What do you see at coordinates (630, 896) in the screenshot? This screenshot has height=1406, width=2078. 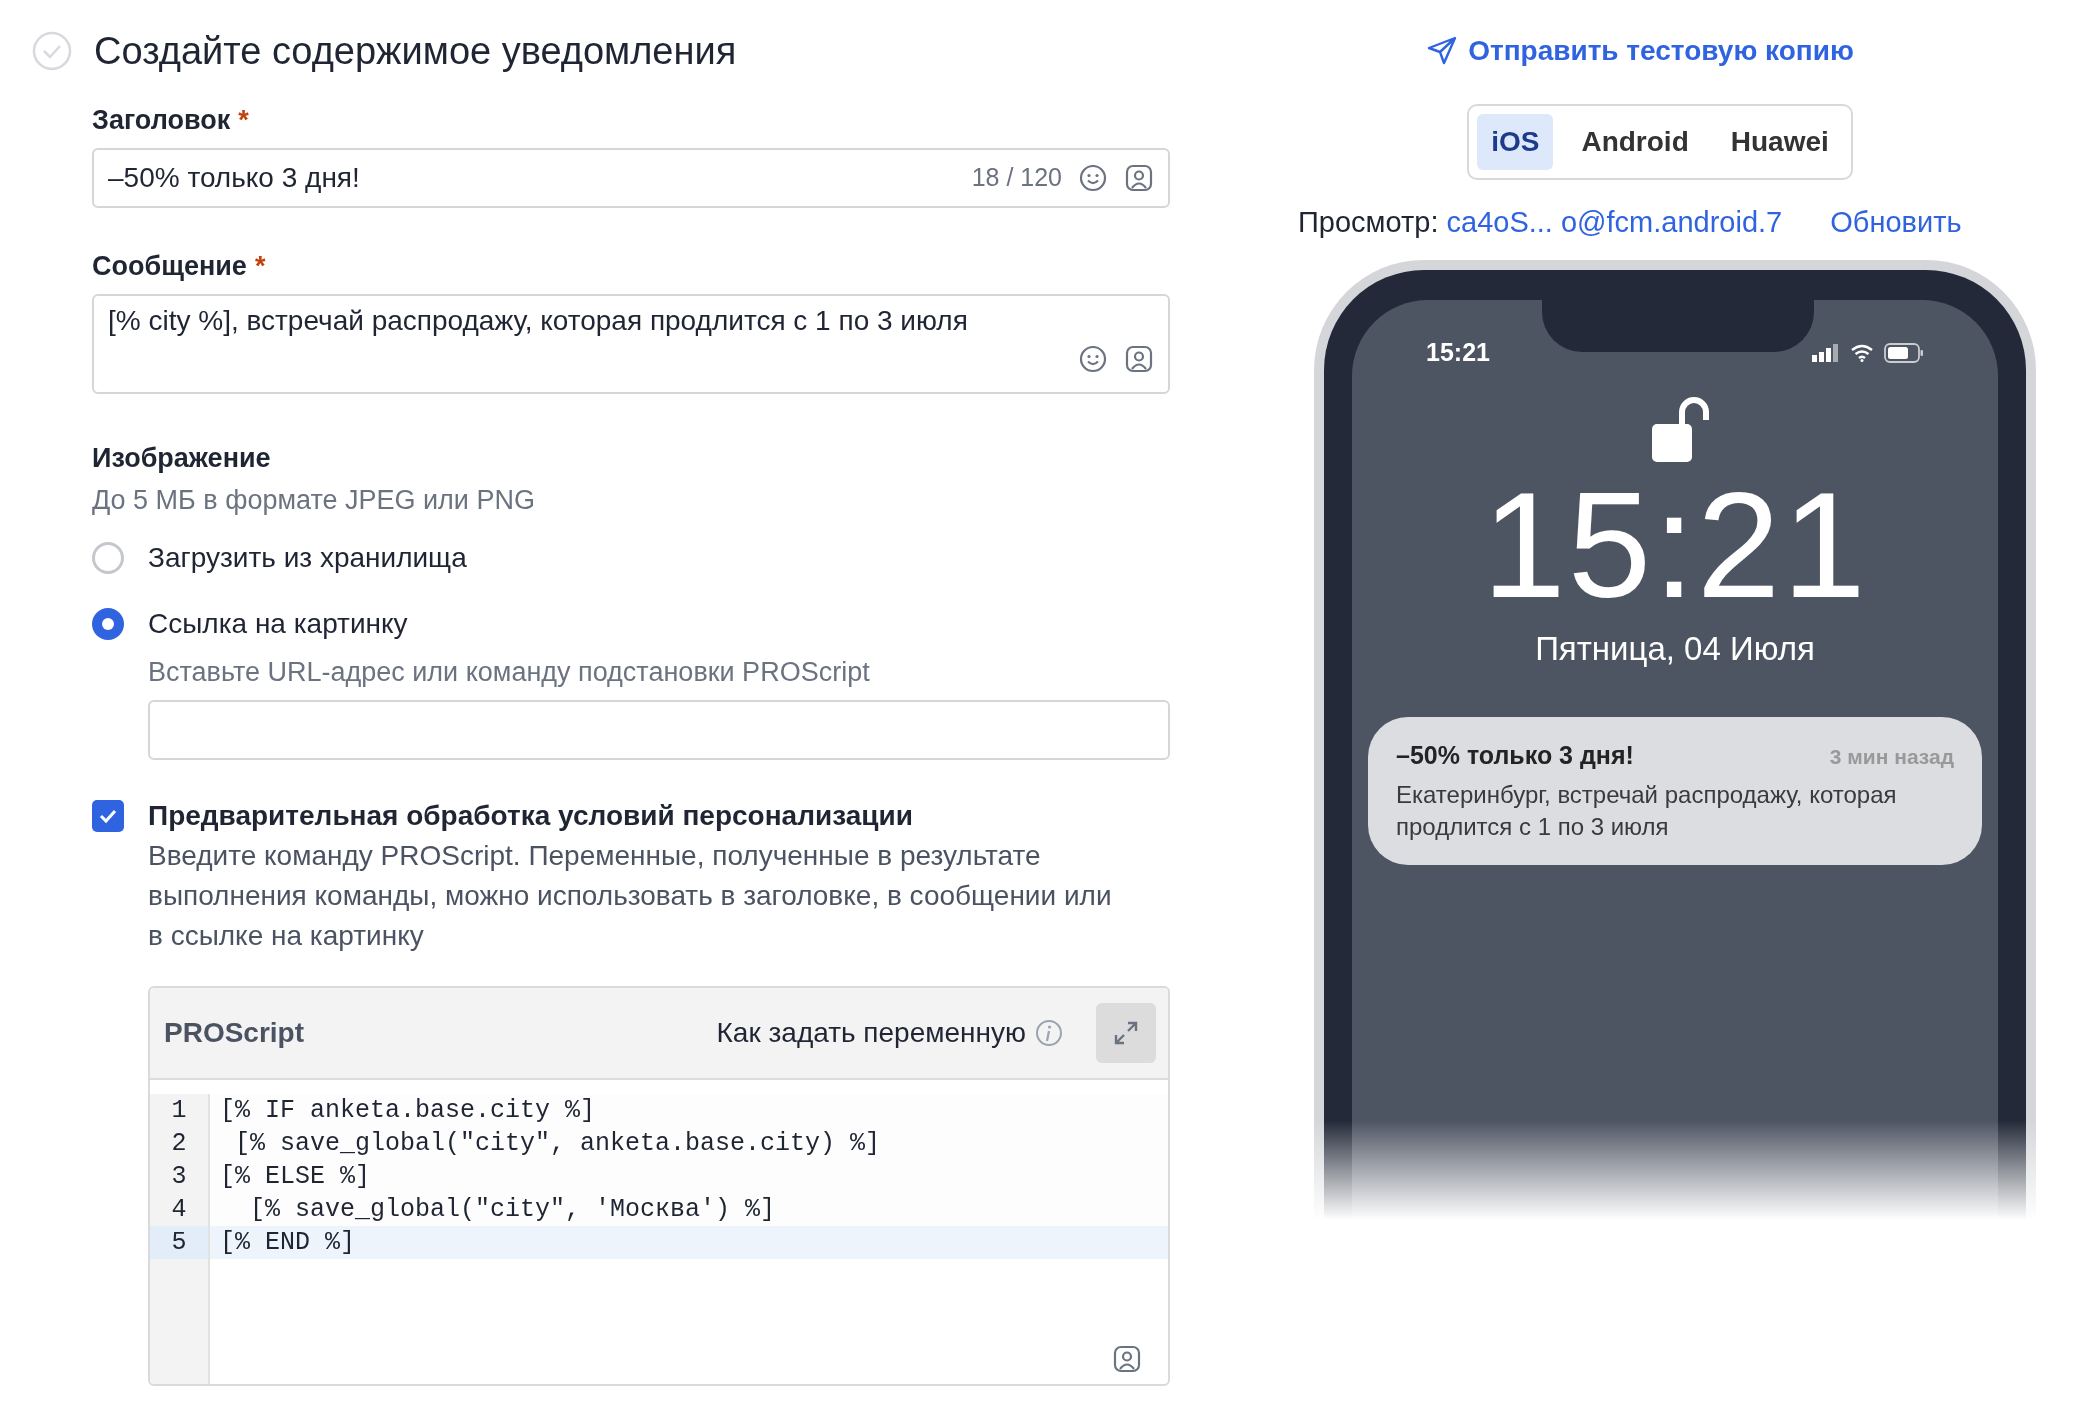 I see `description-text: Введите команду PROScript. Переменные, полученные в результате выполнения команды, можно использовать в заголовке, в сообщении или в ссылке на картинку` at bounding box center [630, 896].